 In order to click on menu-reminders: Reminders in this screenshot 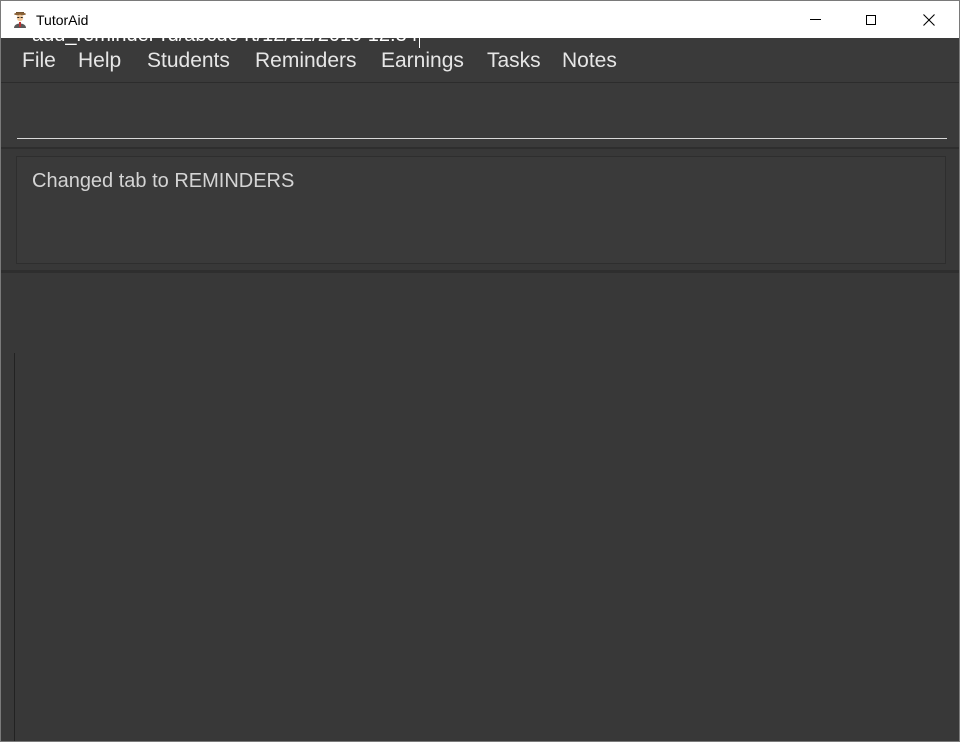, I will do `click(306, 61)`.